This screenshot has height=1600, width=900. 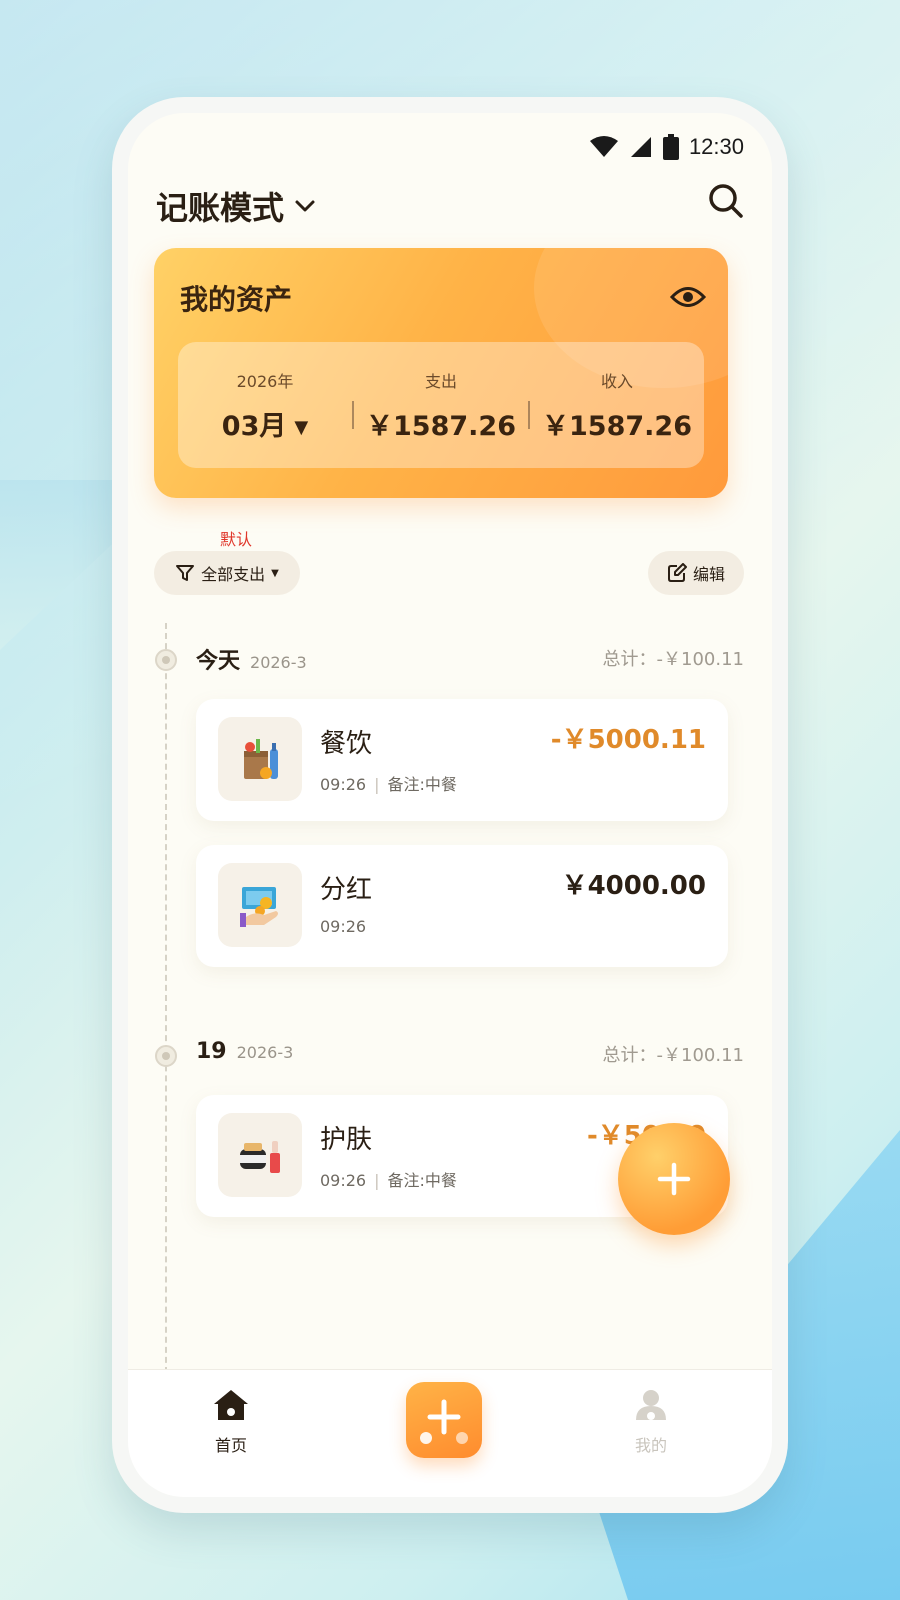 I want to click on transaction-name: 护肤, so click(x=346, y=1140).